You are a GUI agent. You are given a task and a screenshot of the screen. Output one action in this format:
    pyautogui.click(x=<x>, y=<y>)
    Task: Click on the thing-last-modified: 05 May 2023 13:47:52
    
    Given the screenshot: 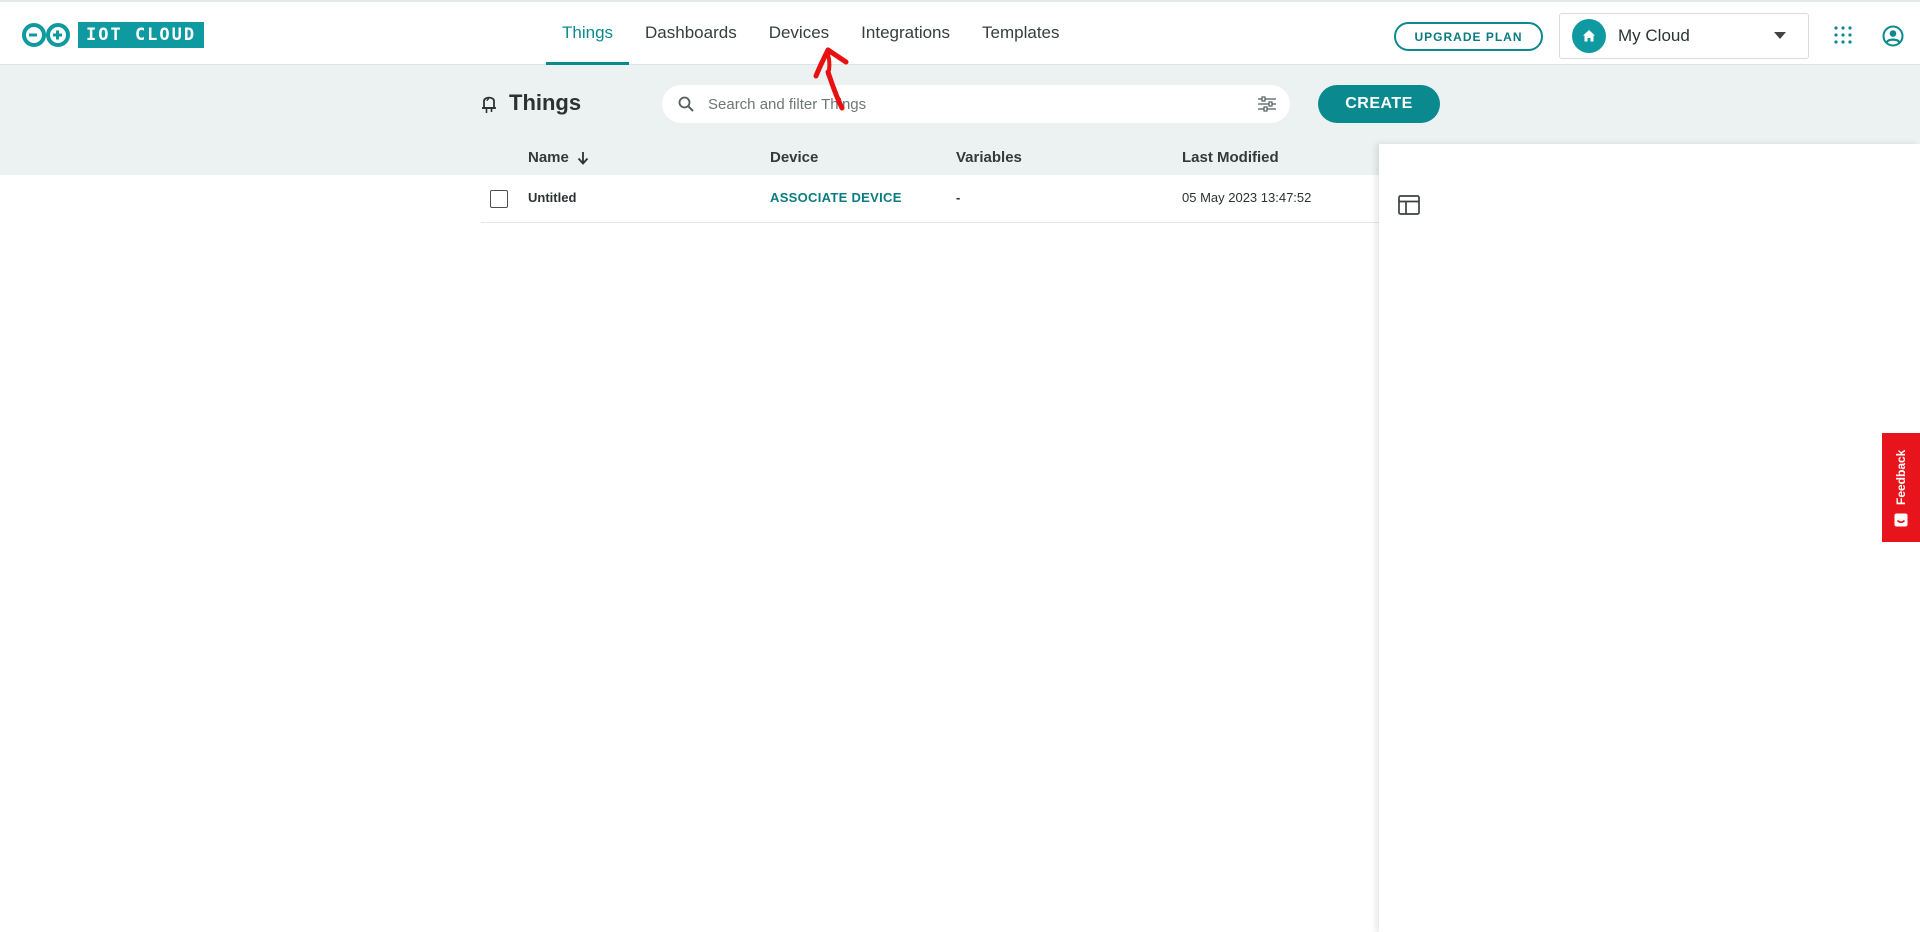 What is the action you would take?
    pyautogui.click(x=1247, y=197)
    